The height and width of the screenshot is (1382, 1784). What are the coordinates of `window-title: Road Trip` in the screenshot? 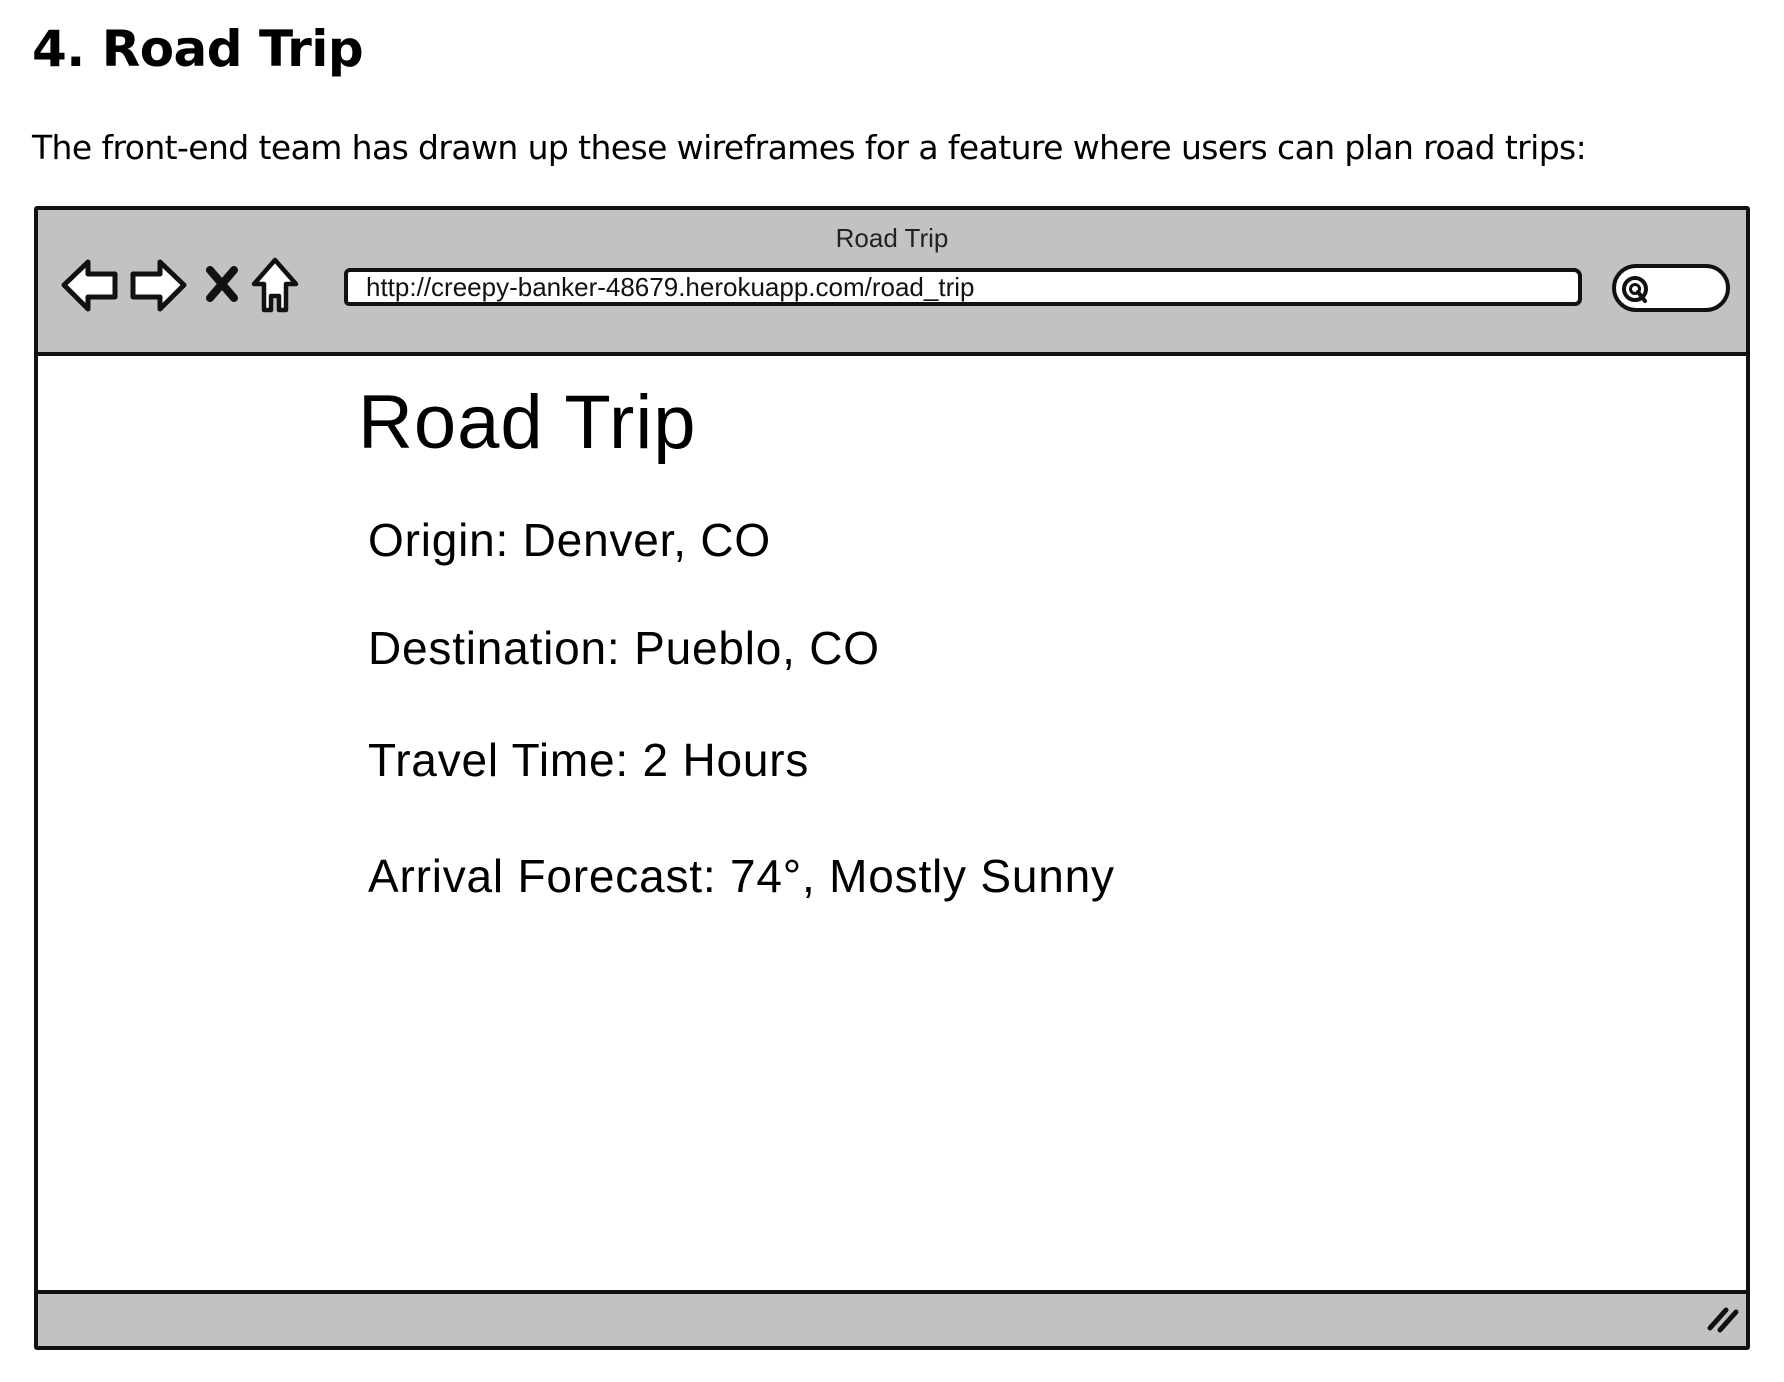 It's located at (892, 238).